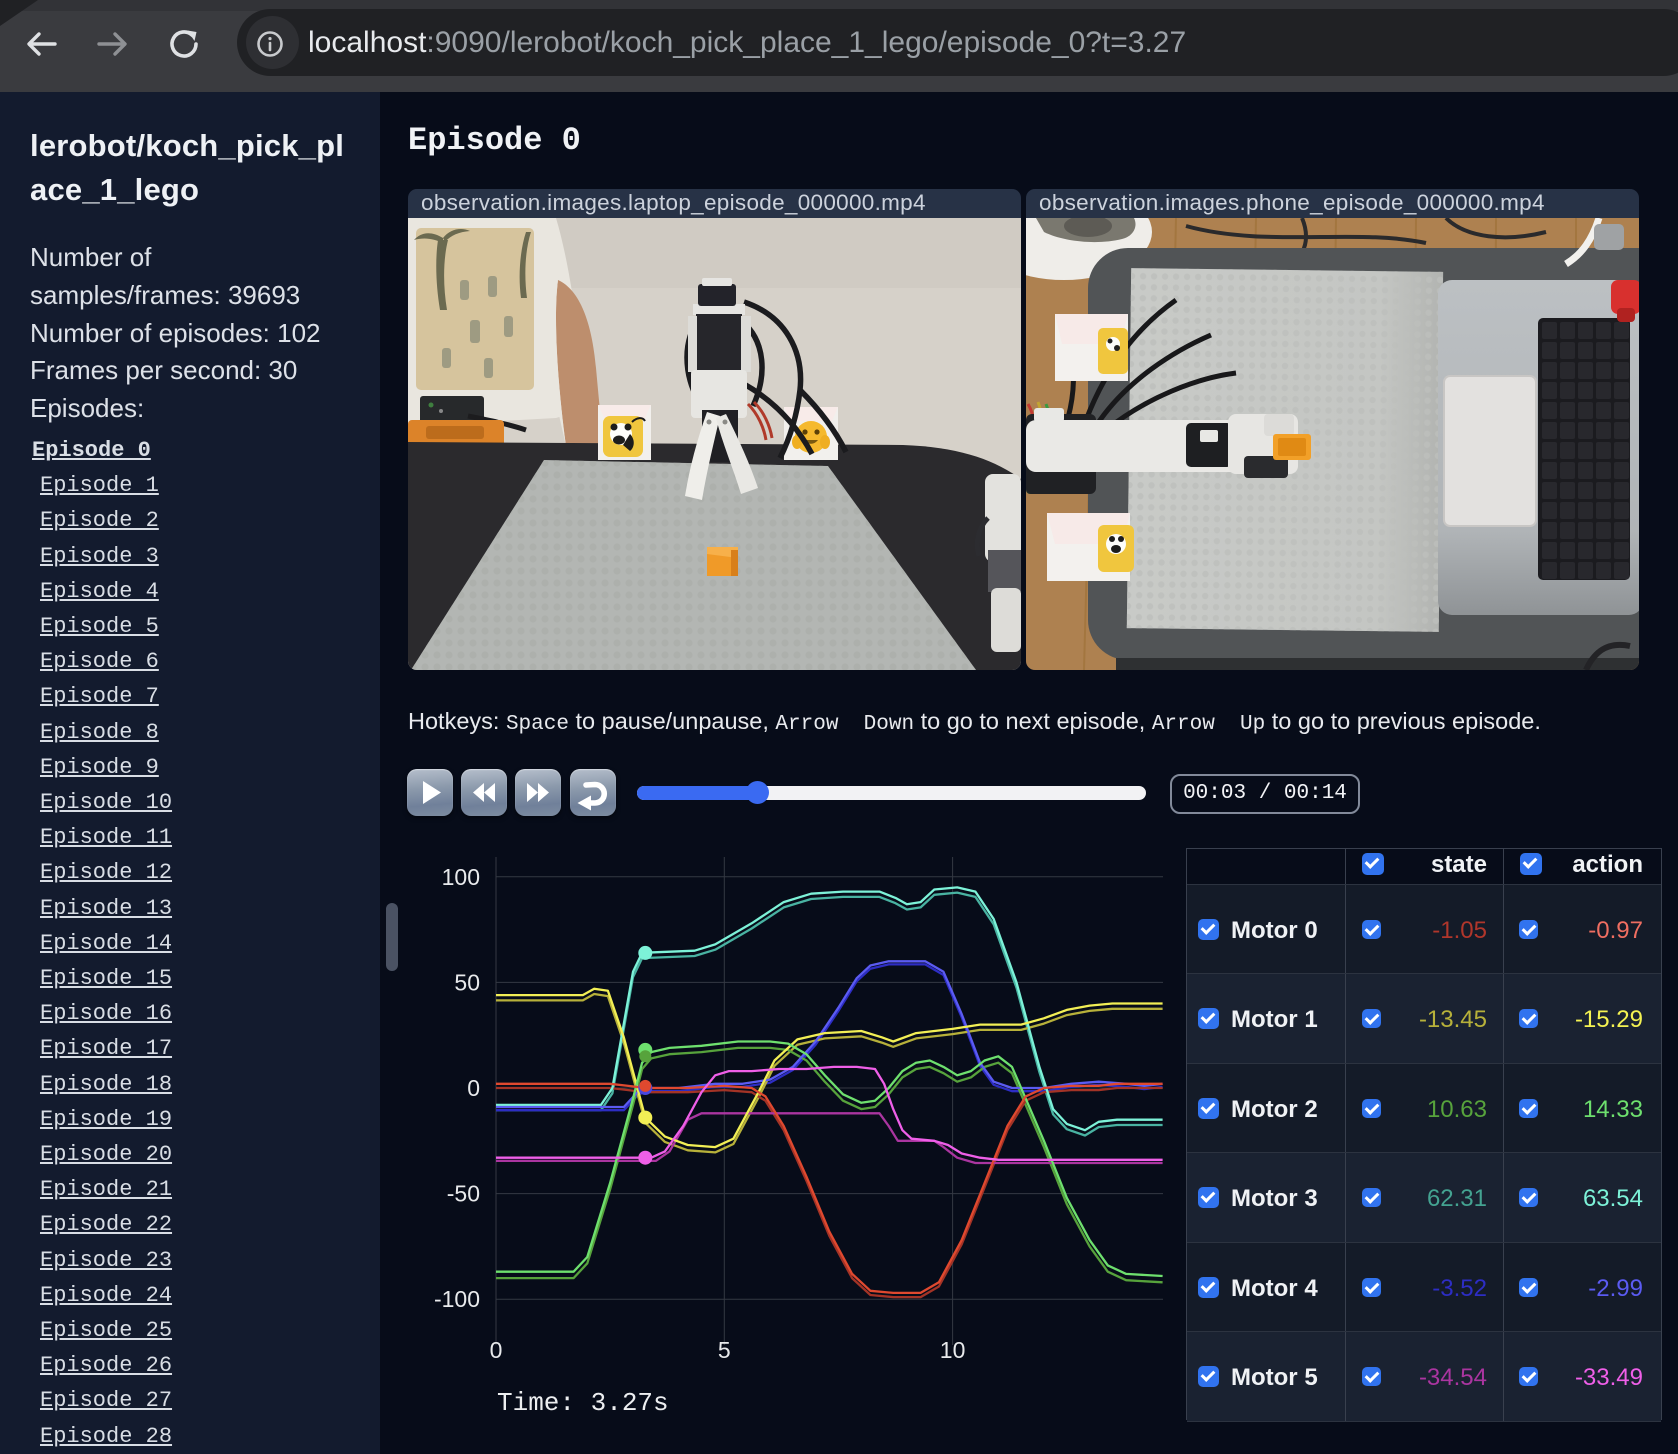  Describe the element at coordinates (467, 983) in the screenshot. I see `svg-text: 50` at that location.